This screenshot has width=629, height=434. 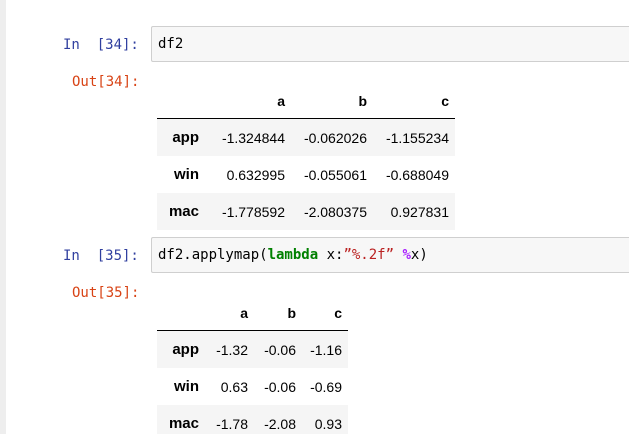 What do you see at coordinates (101, 45) in the screenshot?
I see `input-prompt: In [34]:` at bounding box center [101, 45].